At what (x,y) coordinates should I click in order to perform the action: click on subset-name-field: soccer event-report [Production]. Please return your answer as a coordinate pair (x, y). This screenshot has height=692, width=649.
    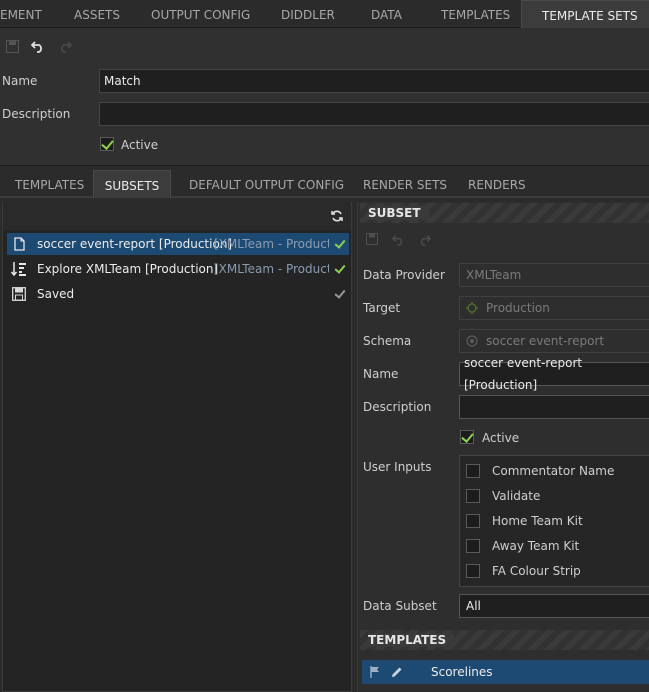
    Looking at the image, I should click on (554, 374).